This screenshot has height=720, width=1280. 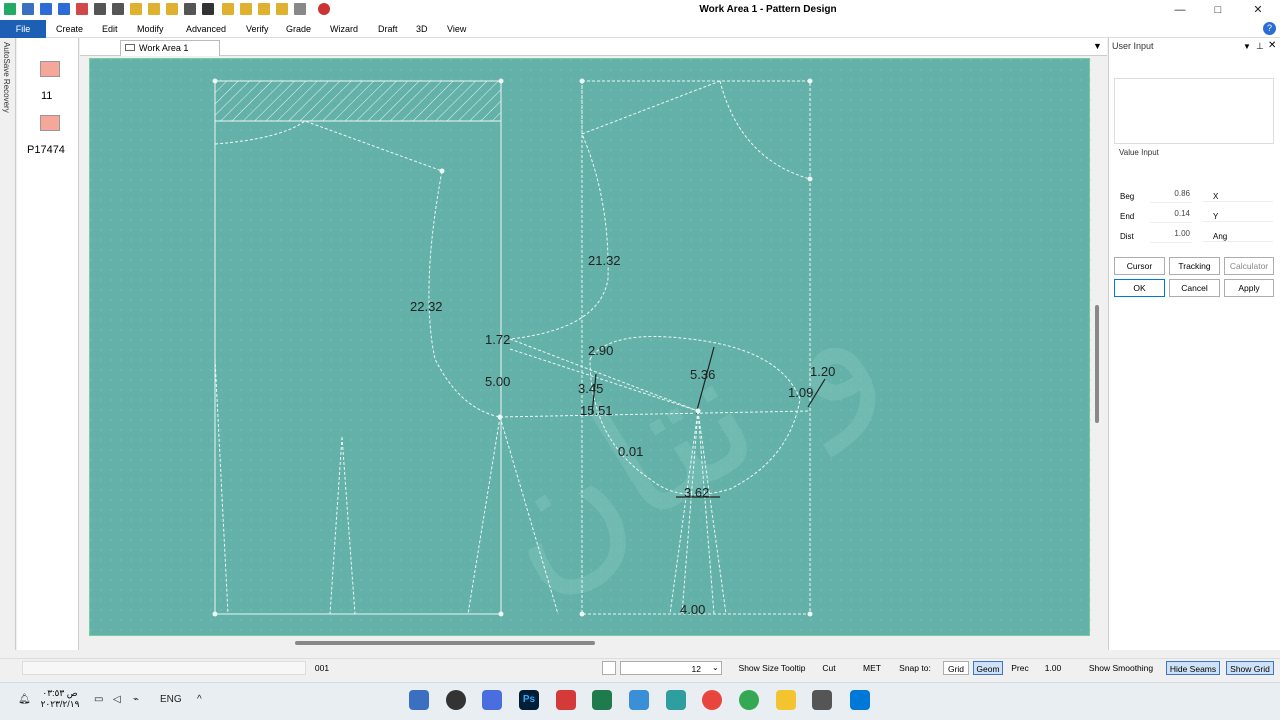 What do you see at coordinates (257, 29) in the screenshot?
I see `menu-verify: Verify` at bounding box center [257, 29].